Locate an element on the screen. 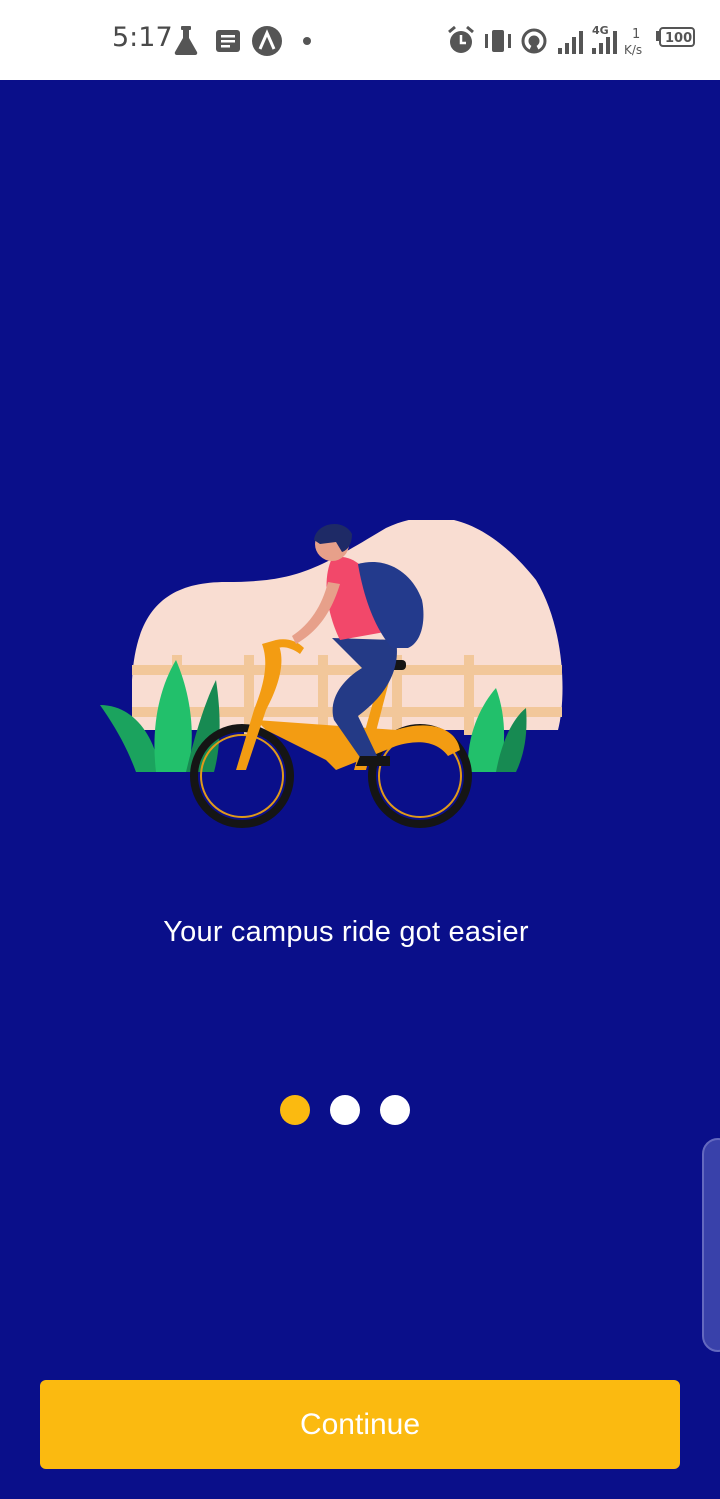 Image resolution: width=720 pixels, height=1499 pixels. onboarding-tagline: Your campus ride got easier is located at coordinates (346, 932).